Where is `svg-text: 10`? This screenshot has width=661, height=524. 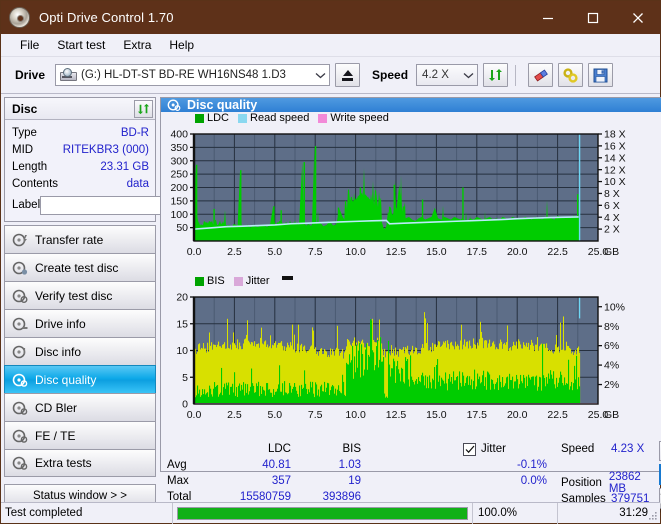
svg-text: 10 is located at coordinates (182, 351).